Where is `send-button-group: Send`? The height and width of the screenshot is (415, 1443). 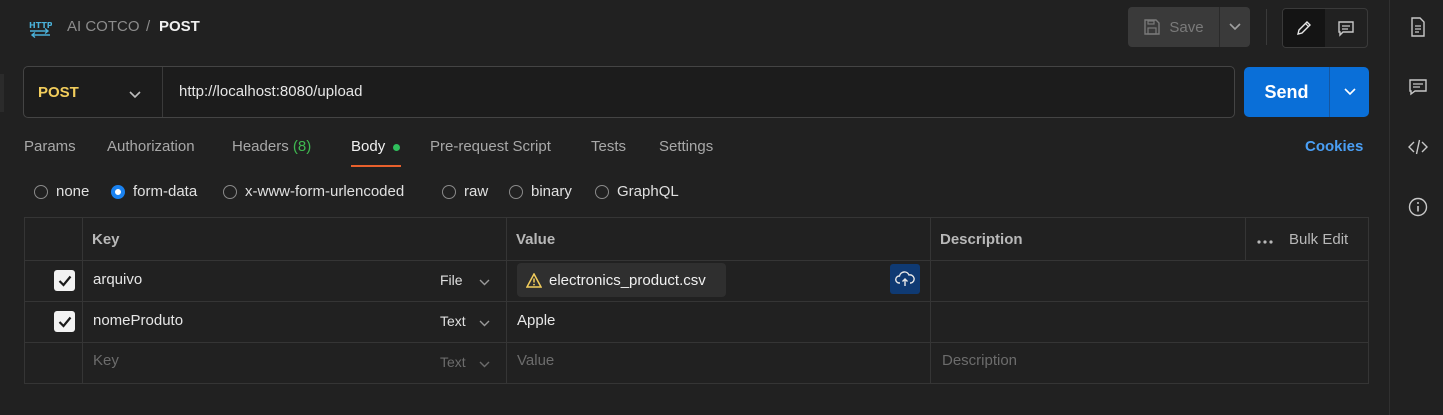 send-button-group: Send is located at coordinates (1306, 92).